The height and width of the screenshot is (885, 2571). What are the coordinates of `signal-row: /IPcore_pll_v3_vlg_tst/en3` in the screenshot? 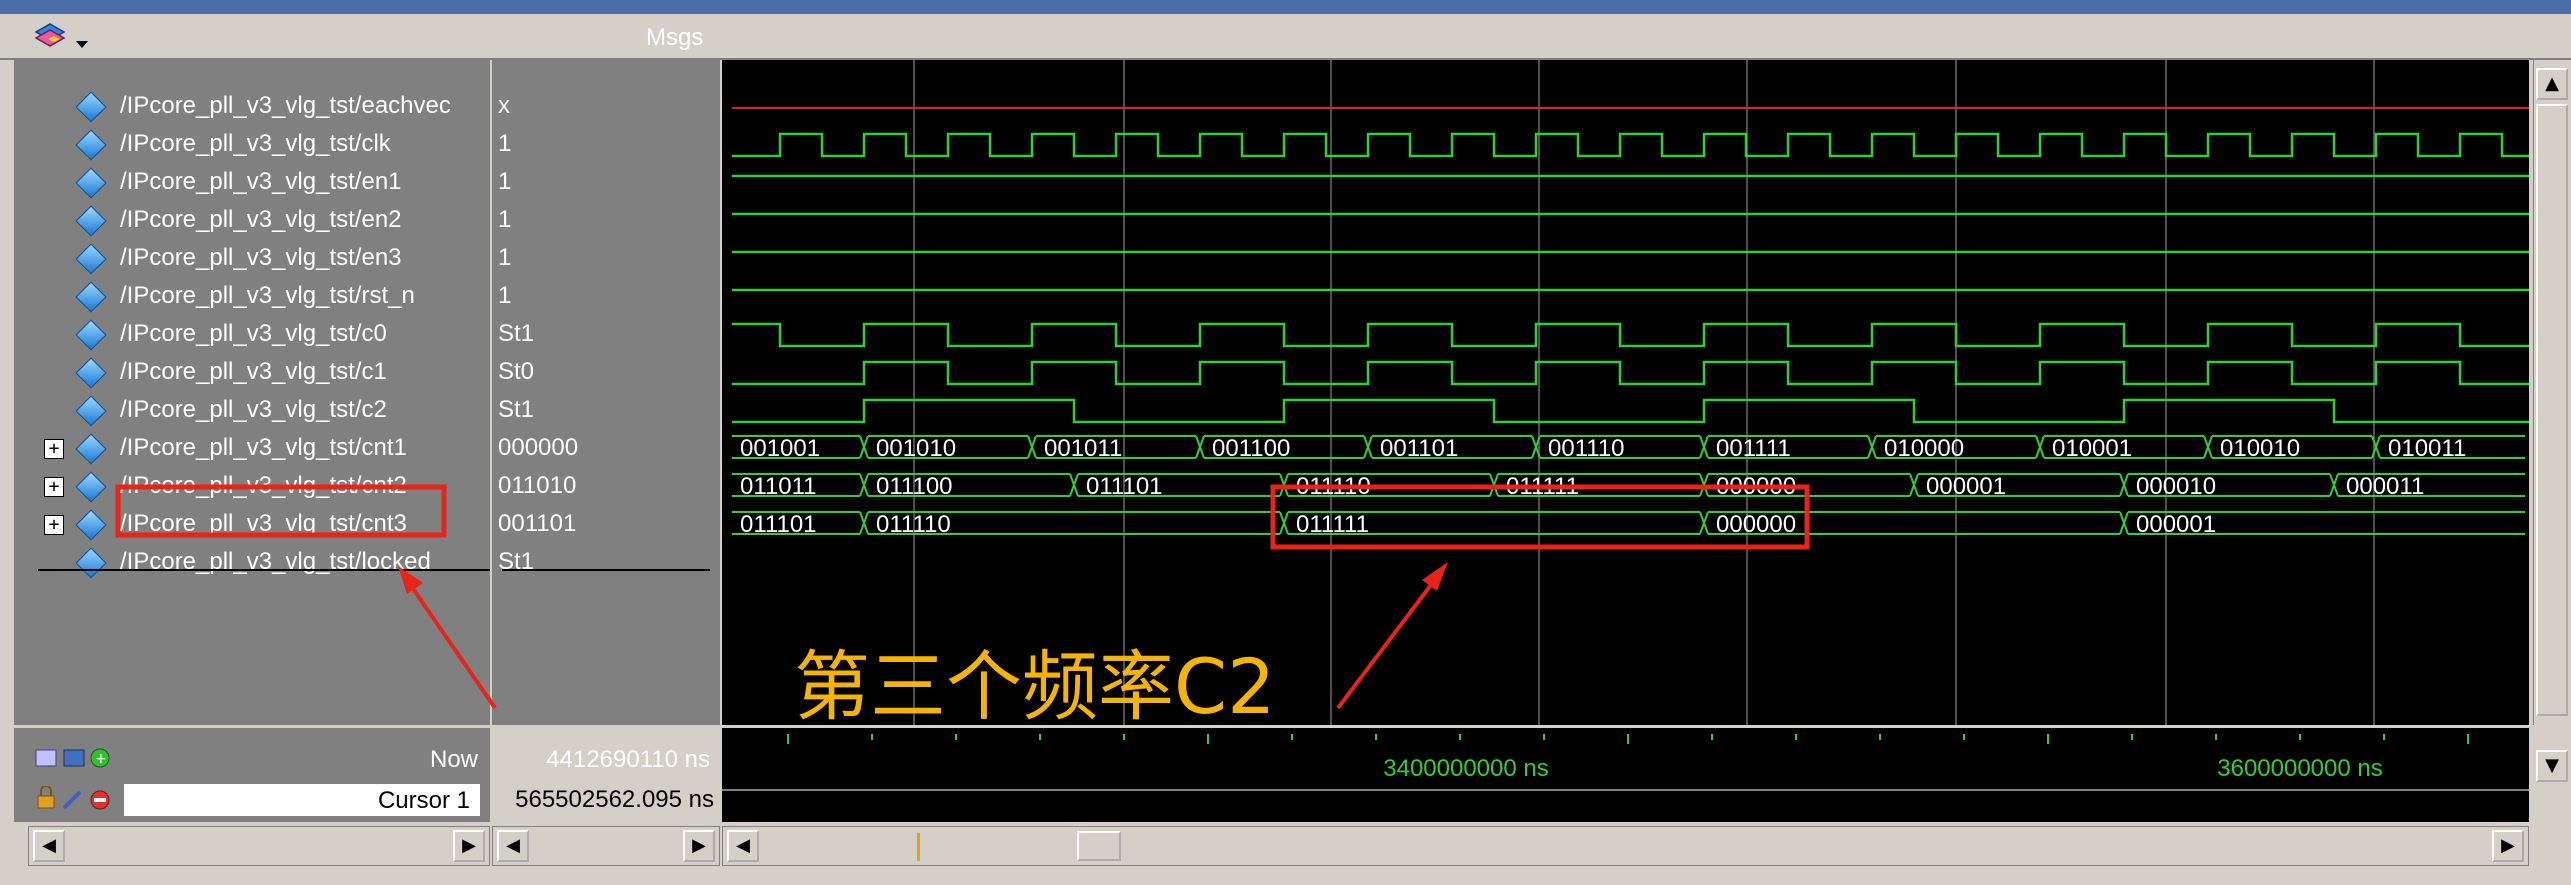 It's located at (252, 259).